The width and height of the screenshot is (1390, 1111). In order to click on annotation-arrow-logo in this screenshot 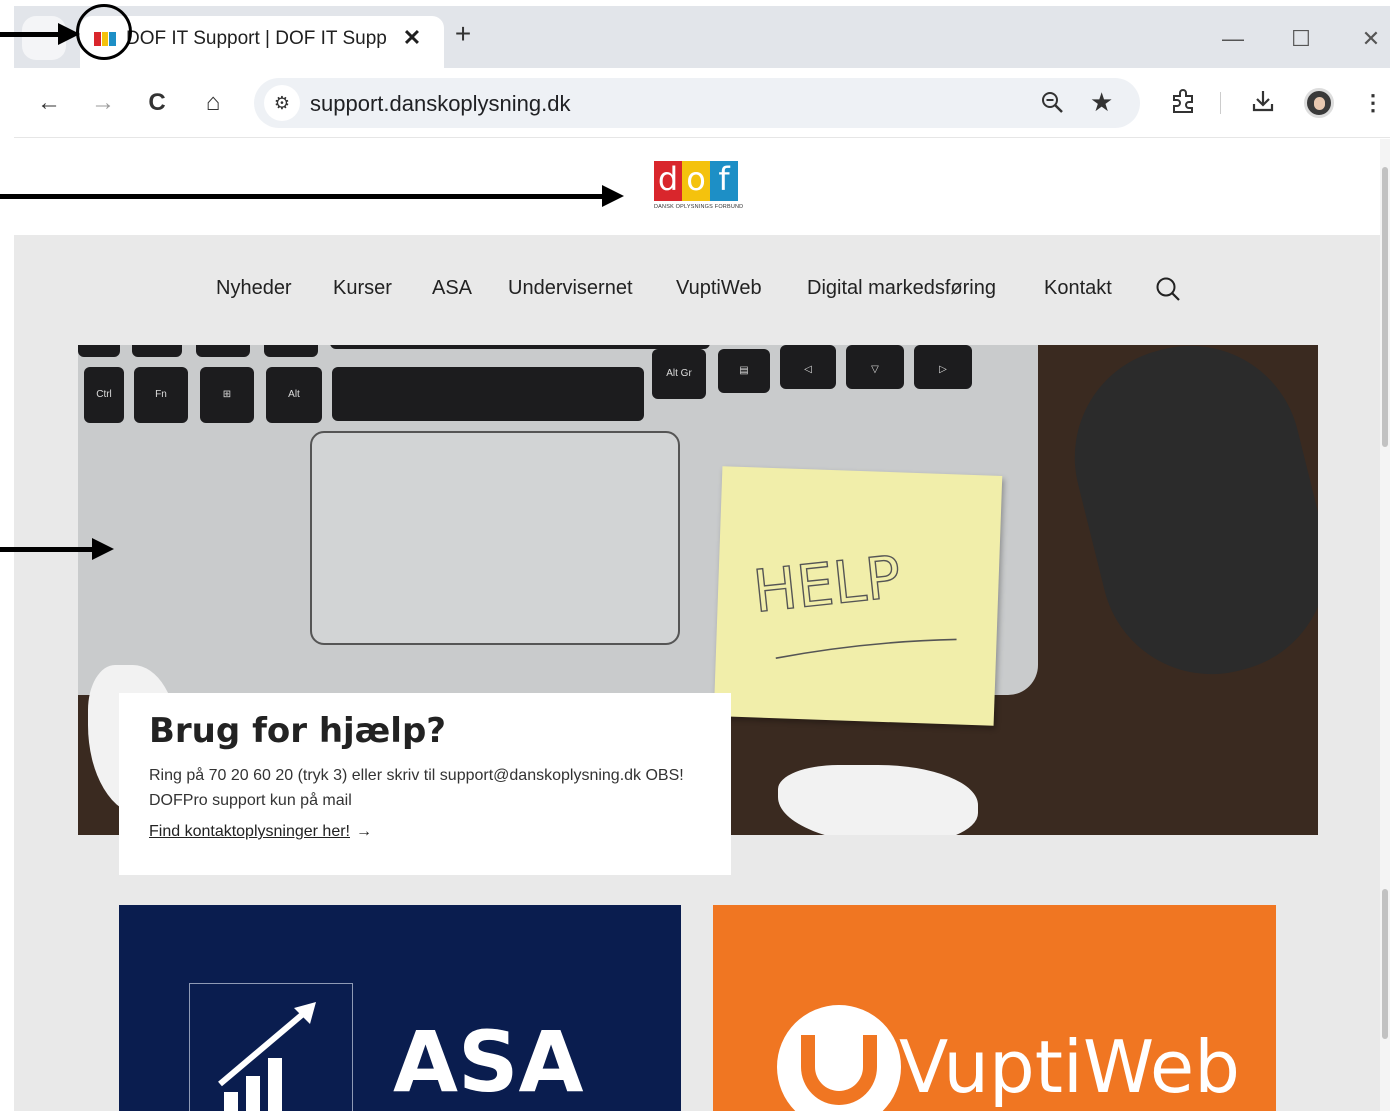, I will do `click(312, 196)`.